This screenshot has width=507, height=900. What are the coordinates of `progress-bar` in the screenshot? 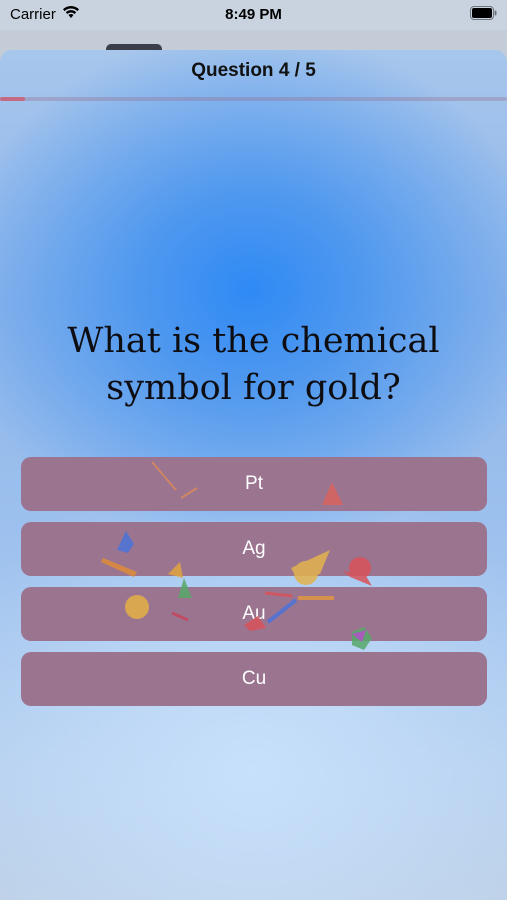 It's located at (253, 99).